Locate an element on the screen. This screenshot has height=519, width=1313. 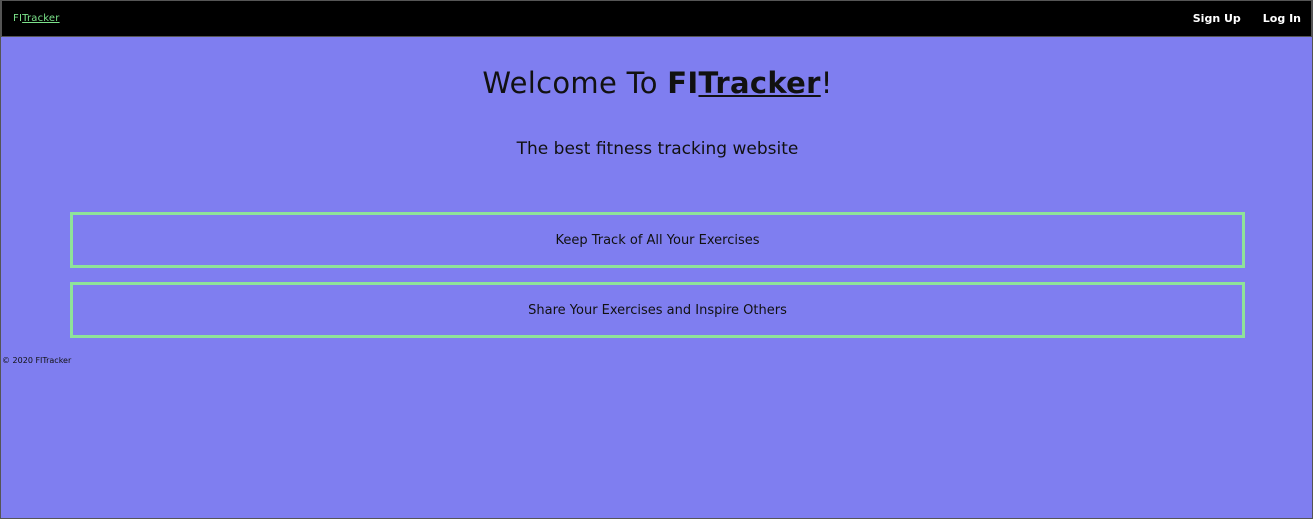
title-prefix: Welcome To is located at coordinates (575, 83).